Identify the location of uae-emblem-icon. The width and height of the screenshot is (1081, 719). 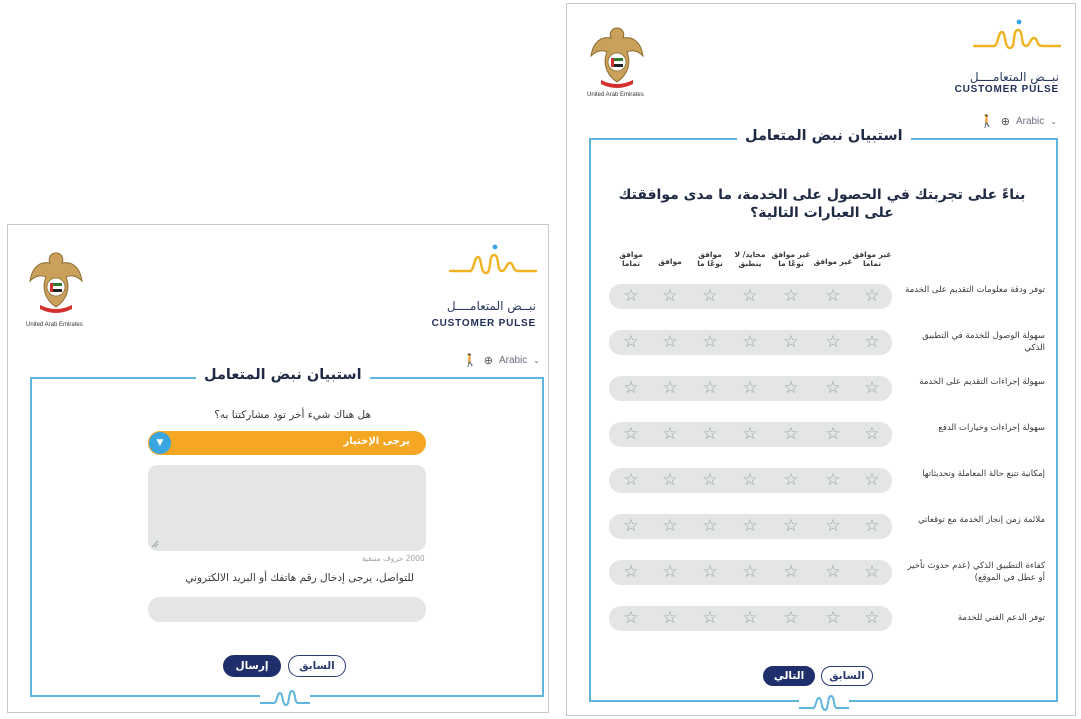
(617, 57).